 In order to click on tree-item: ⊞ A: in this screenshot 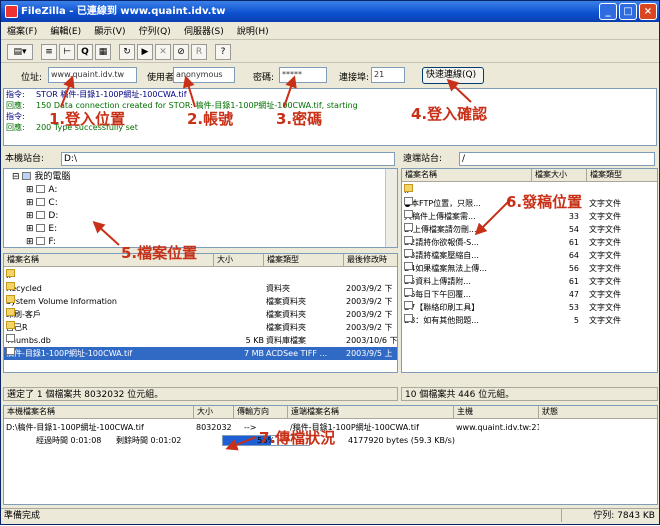, I will do `click(204, 190)`.